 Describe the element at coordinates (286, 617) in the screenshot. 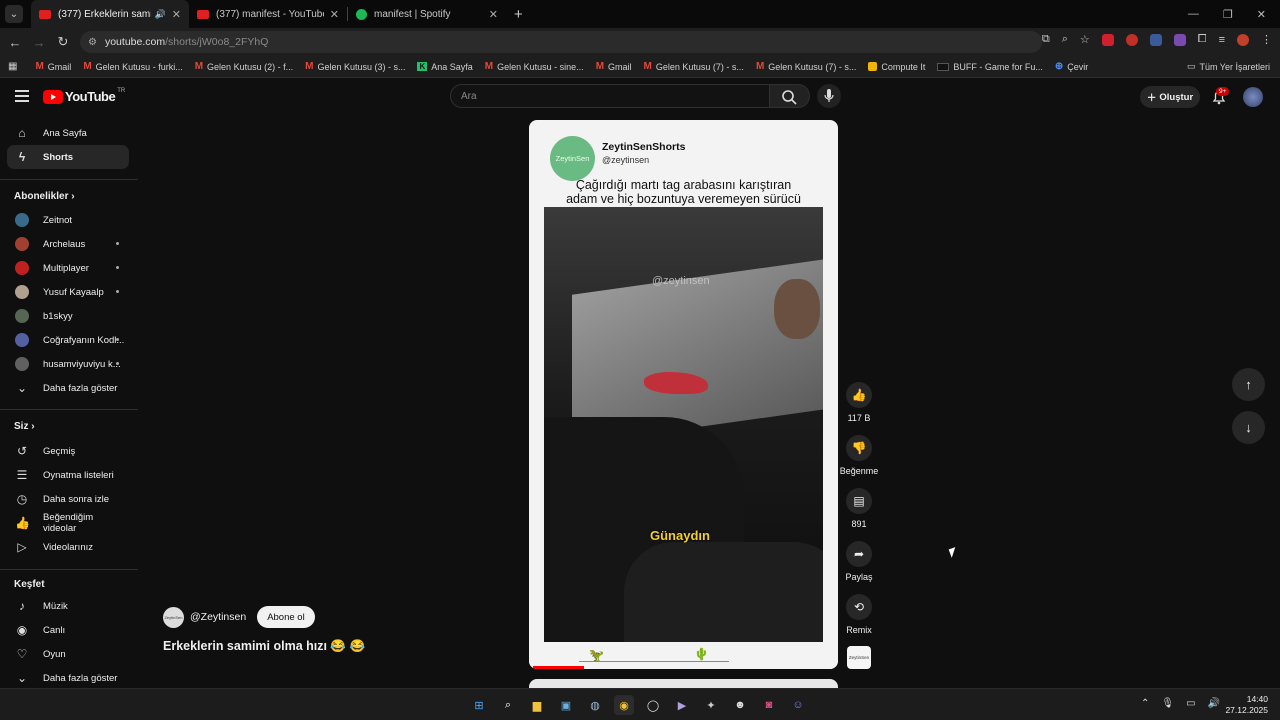

I see `subscribe-button: Abone ol` at that location.